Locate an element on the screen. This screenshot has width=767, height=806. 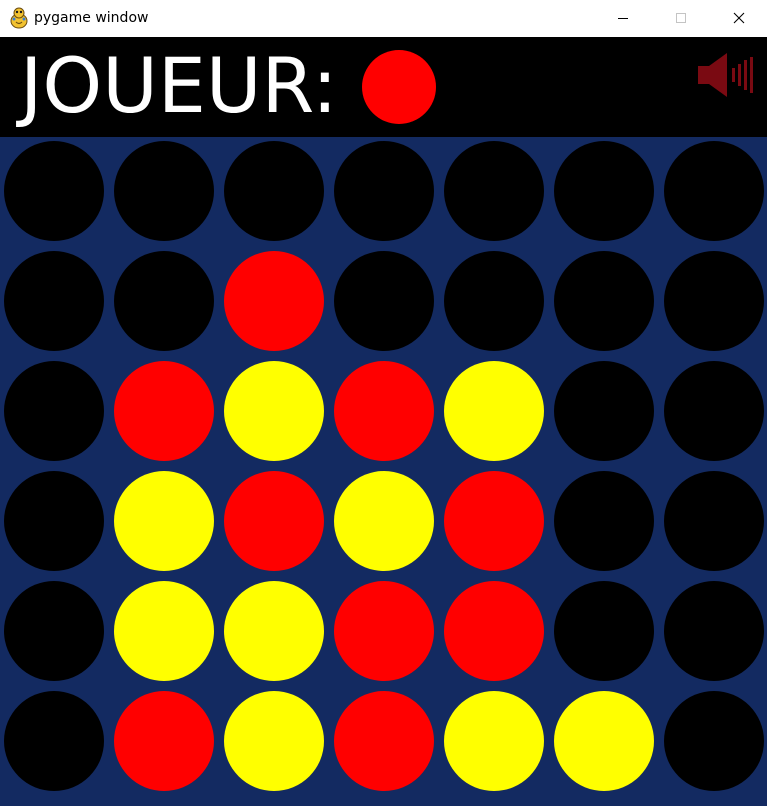
current-player-token is located at coordinates (399, 87).